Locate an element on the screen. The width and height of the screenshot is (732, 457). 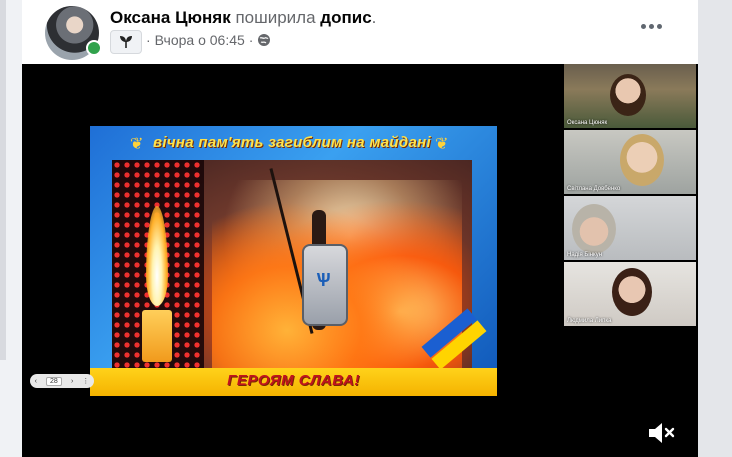
trident-icon: Ѱ is located at coordinates (323, 280).